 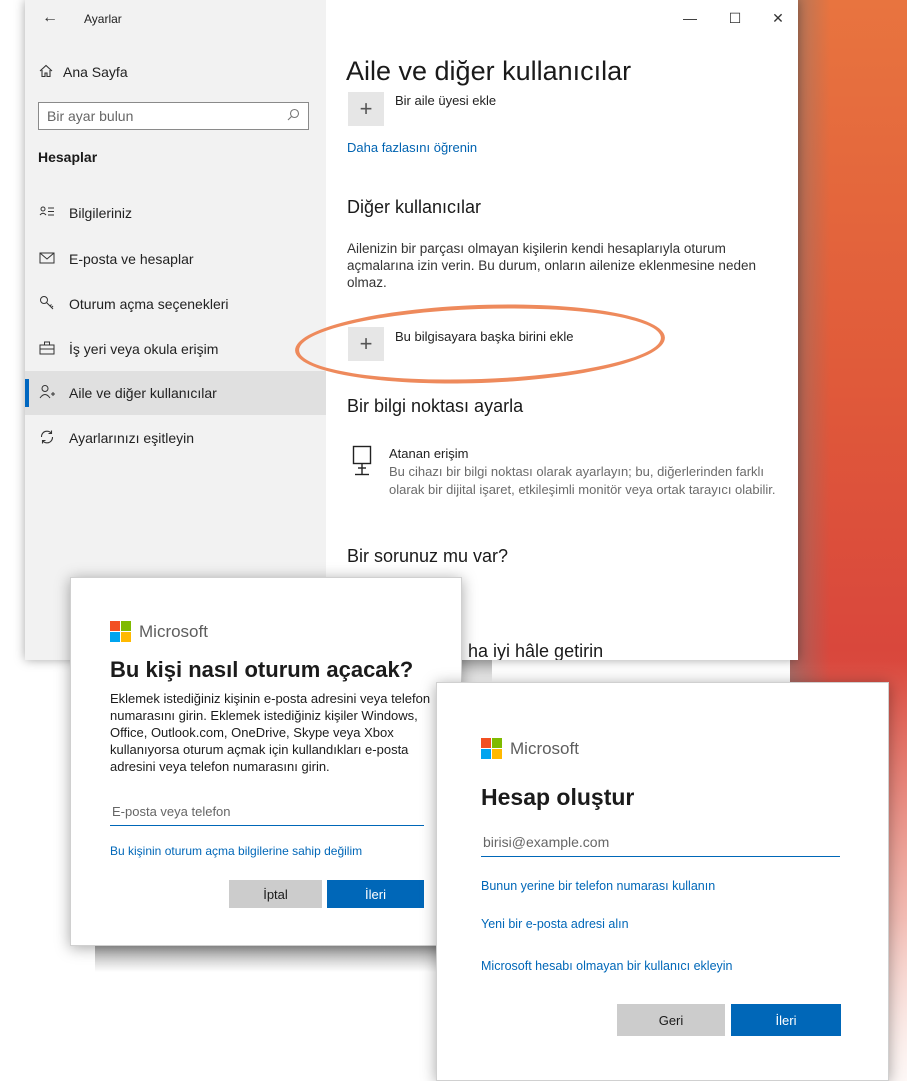 What do you see at coordinates (660, 844) in the screenshot?
I see `email-input` at bounding box center [660, 844].